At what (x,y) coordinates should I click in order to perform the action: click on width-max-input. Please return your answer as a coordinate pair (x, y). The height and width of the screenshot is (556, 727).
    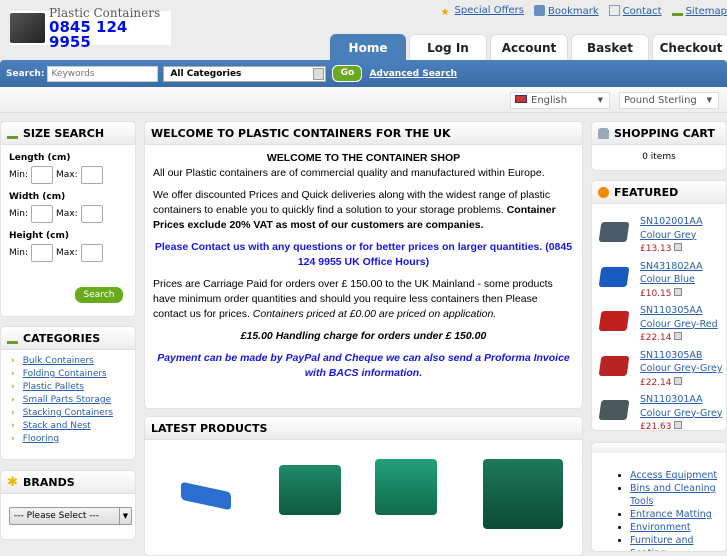
    Looking at the image, I should click on (91, 214).